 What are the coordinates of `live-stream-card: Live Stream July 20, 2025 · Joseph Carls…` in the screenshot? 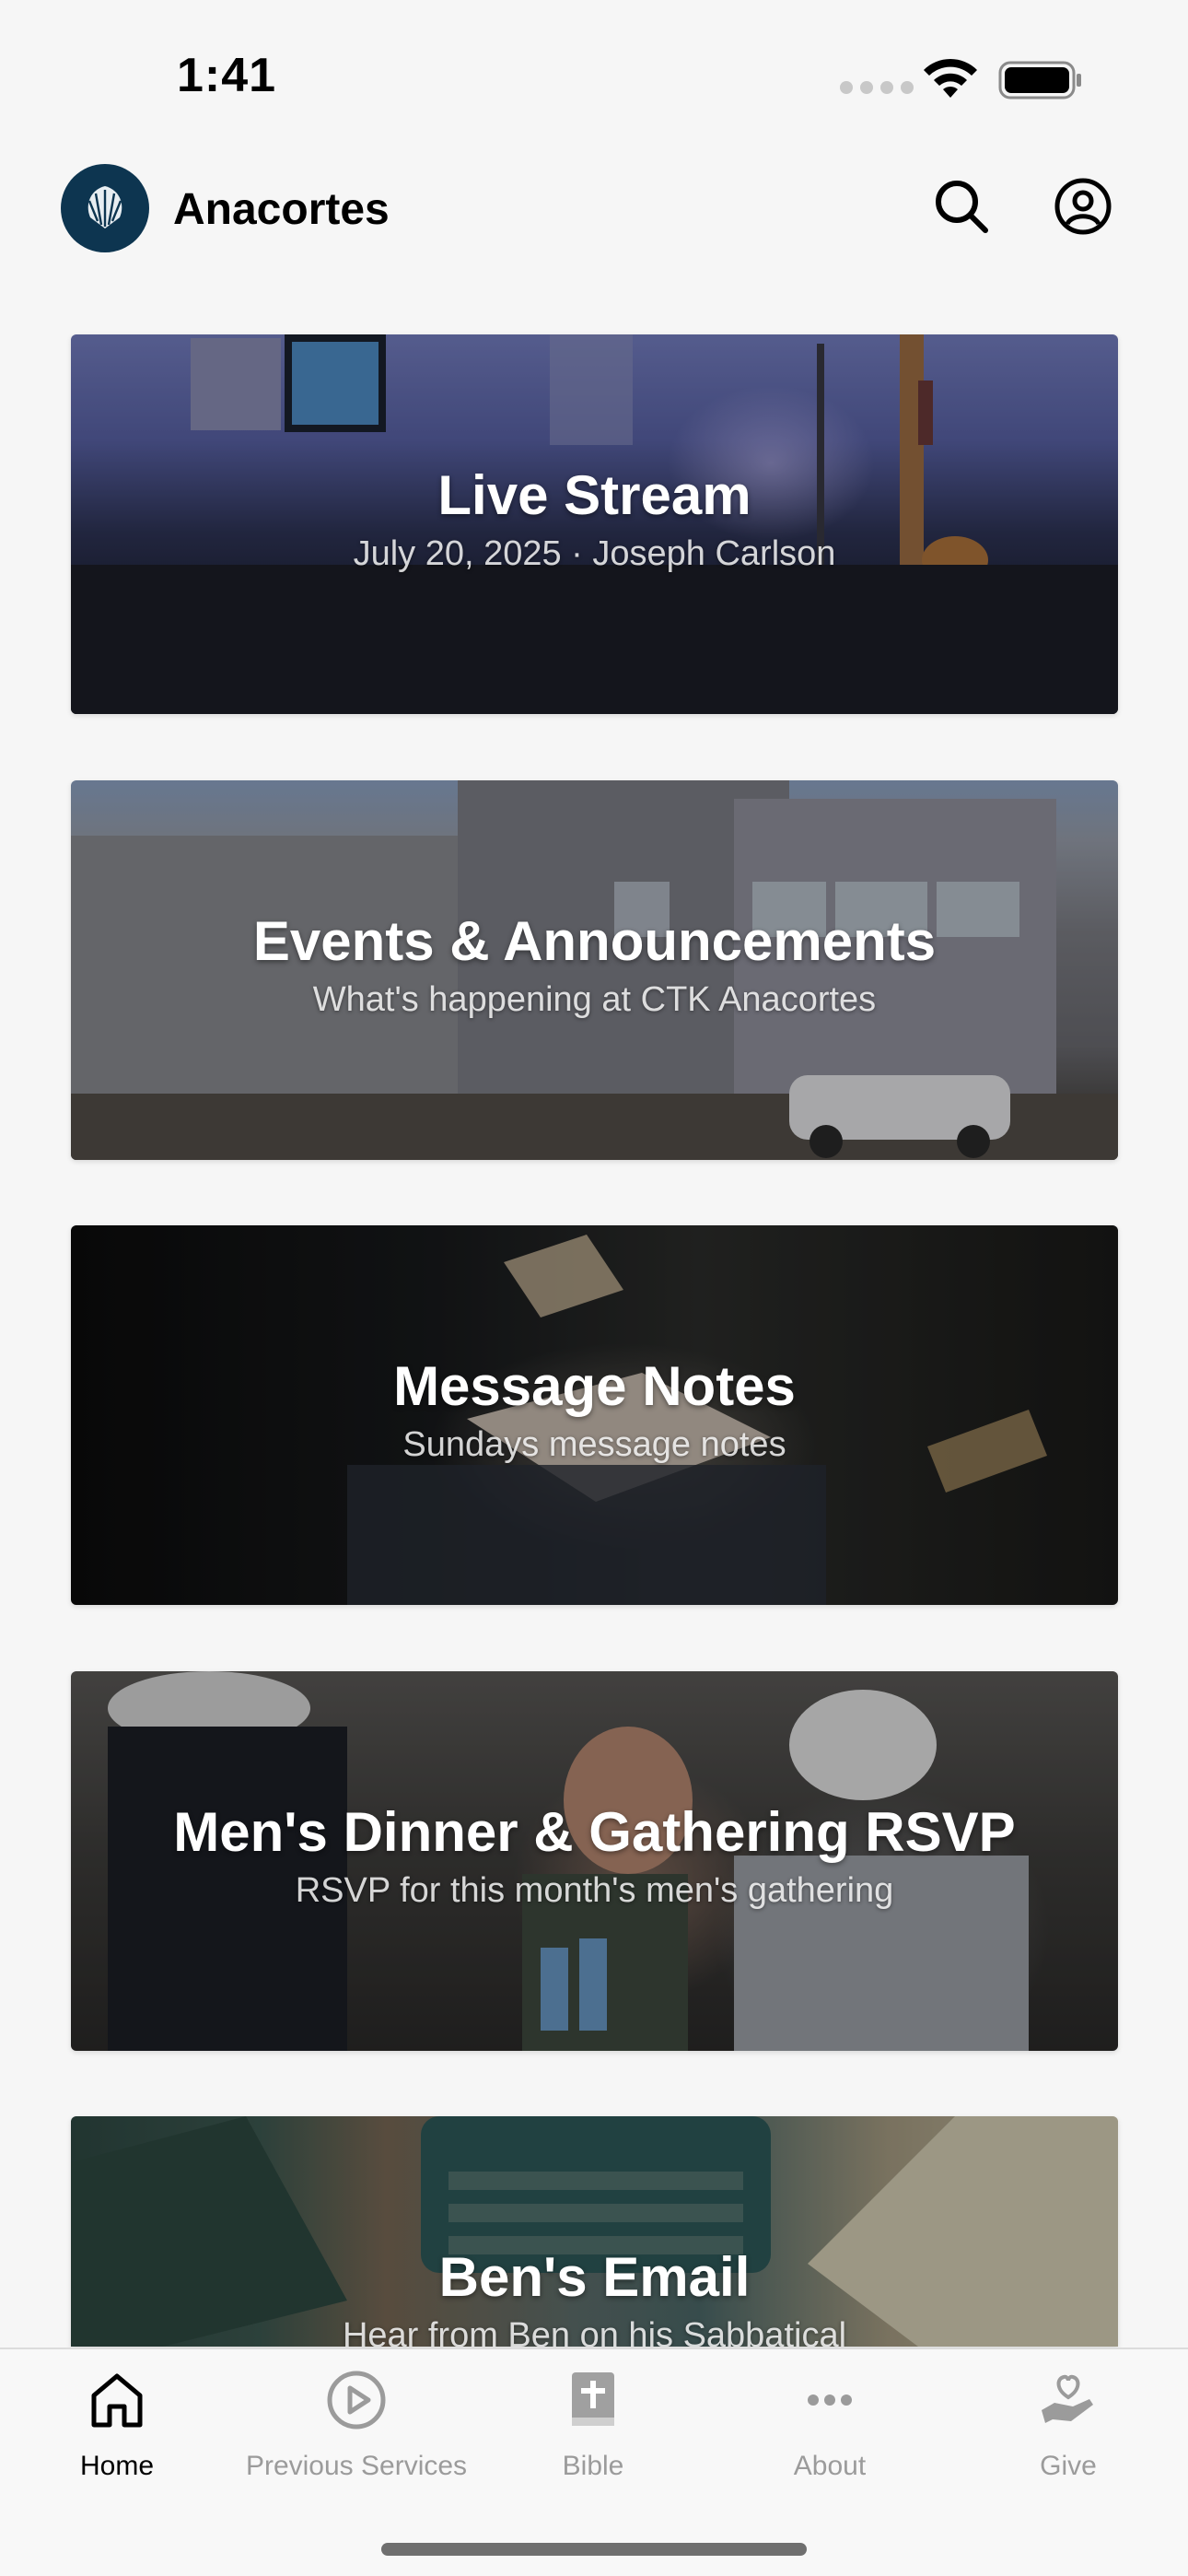 It's located at (594, 524).